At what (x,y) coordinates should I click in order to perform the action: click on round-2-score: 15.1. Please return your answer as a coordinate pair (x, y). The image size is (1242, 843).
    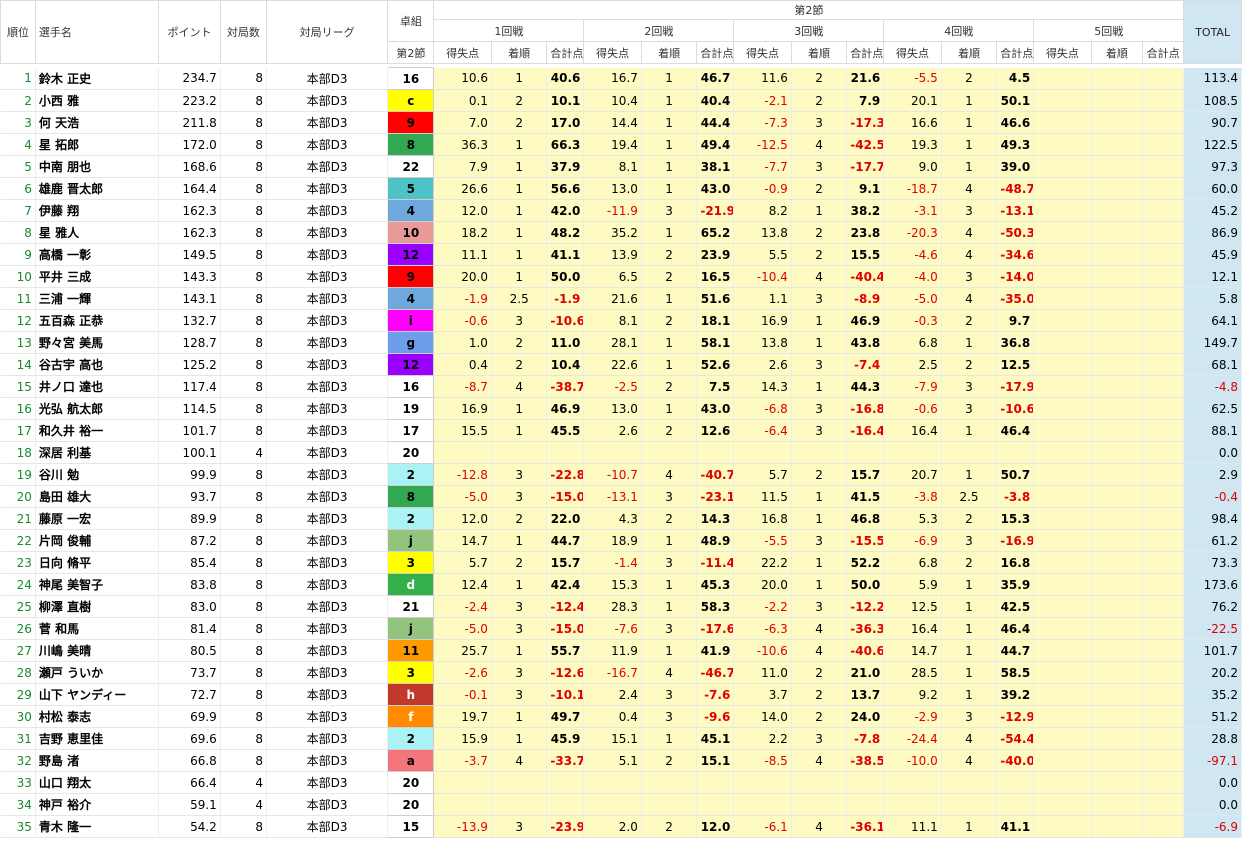
    Looking at the image, I should click on (612, 738).